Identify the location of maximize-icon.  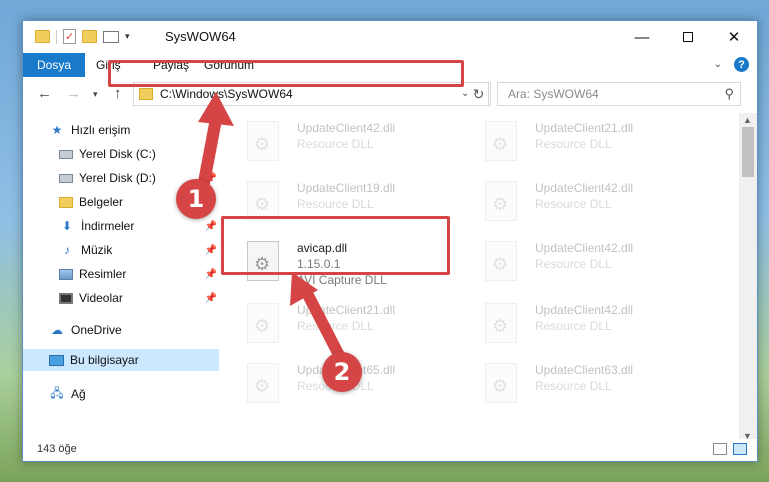
(688, 37).